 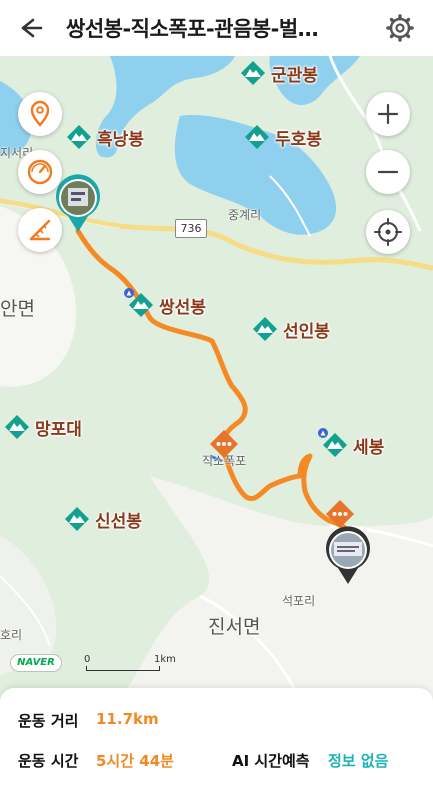 I want to click on peak-name: 세봉, so click(x=369, y=447).